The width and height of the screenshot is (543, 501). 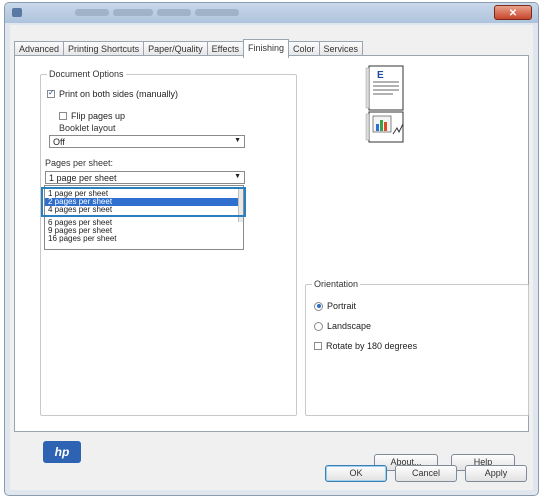 What do you see at coordinates (144, 239) in the screenshot?
I see `dropdown-option: 16 pages per sheet` at bounding box center [144, 239].